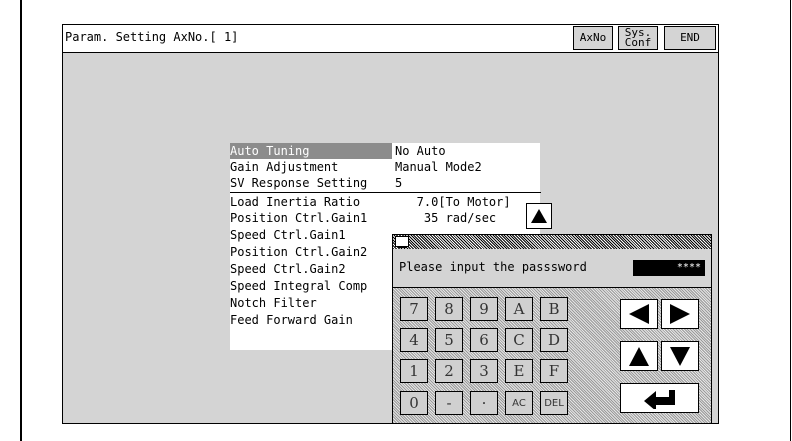 This screenshot has height=441, width=792. Describe the element at coordinates (484, 309) in the screenshot. I see `key-9: 9` at that location.